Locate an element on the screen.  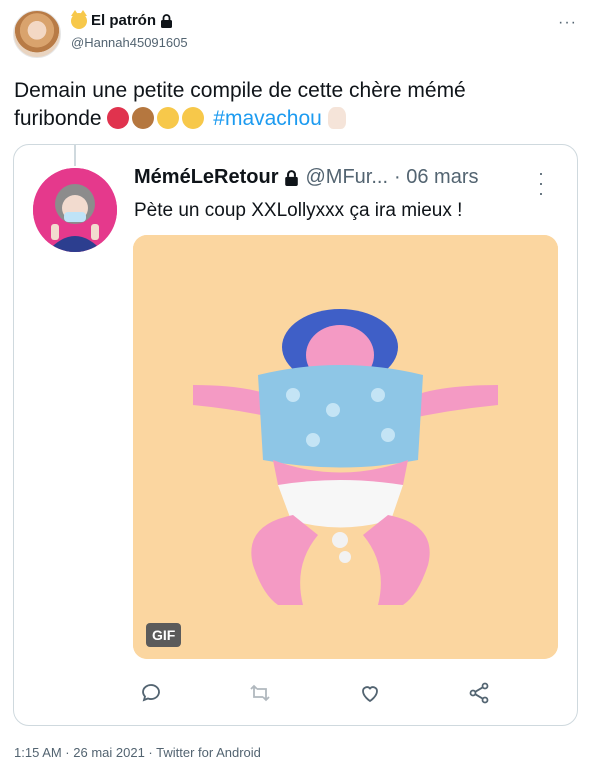
author-display-name: El patrón is located at coordinates (123, 20).